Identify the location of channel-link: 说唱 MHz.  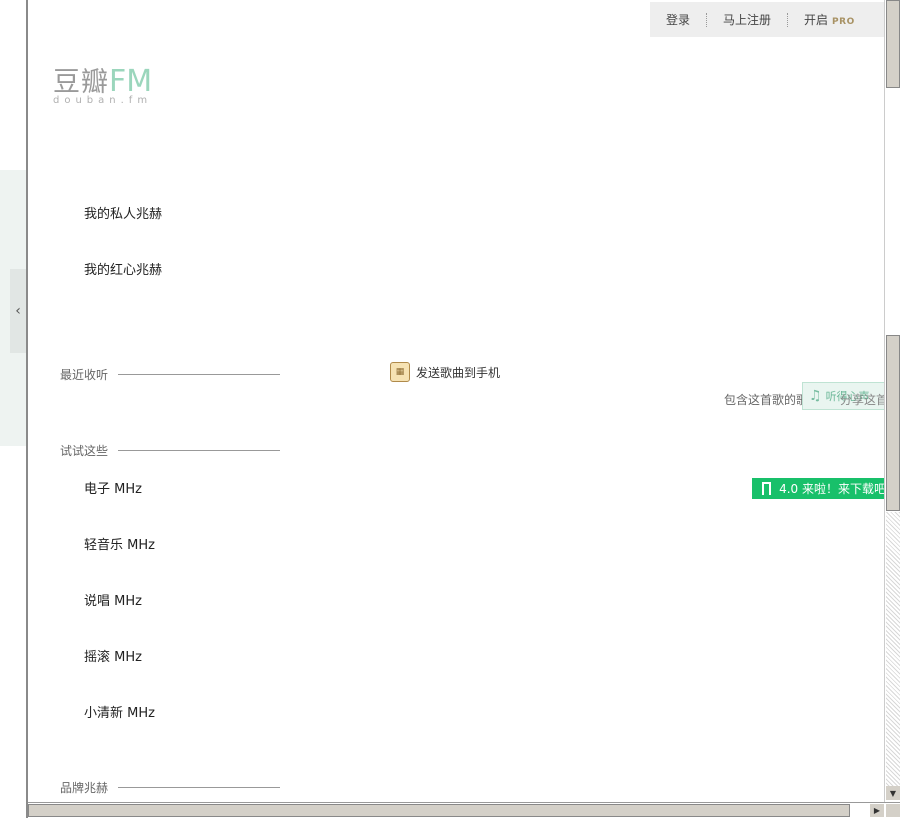
(113, 599).